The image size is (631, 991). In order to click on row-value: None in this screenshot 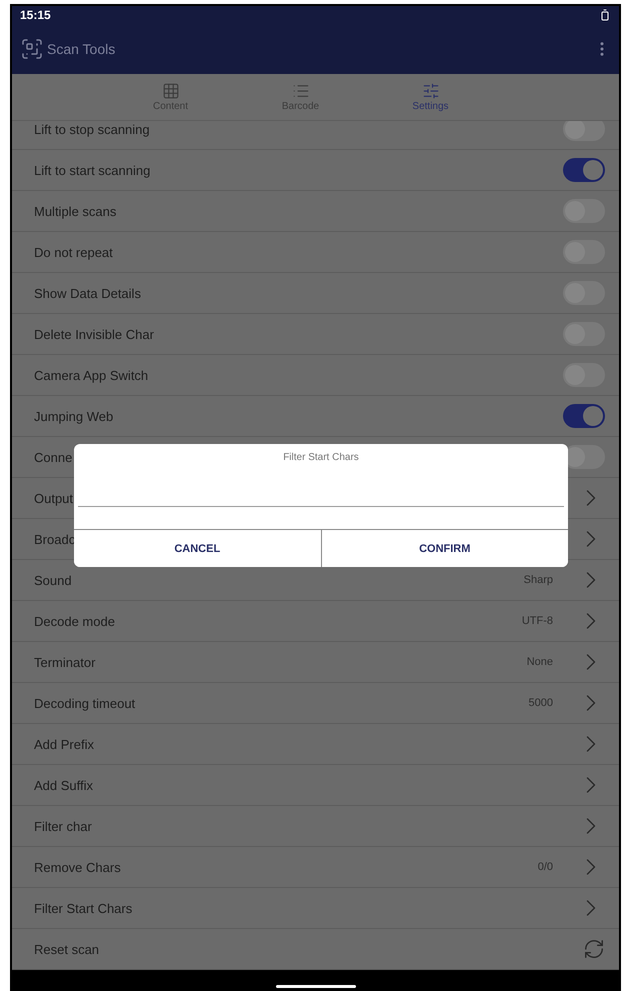, I will do `click(539, 662)`.